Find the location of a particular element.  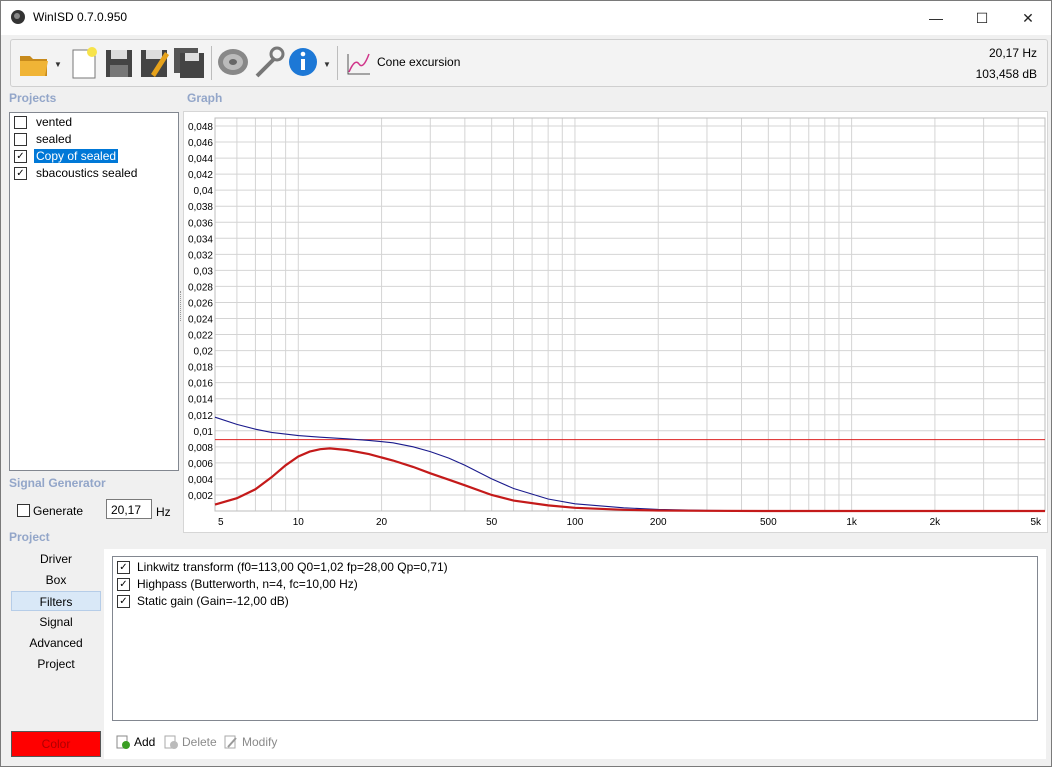

y-tick-label: 0,014 is located at coordinates (200, 400).